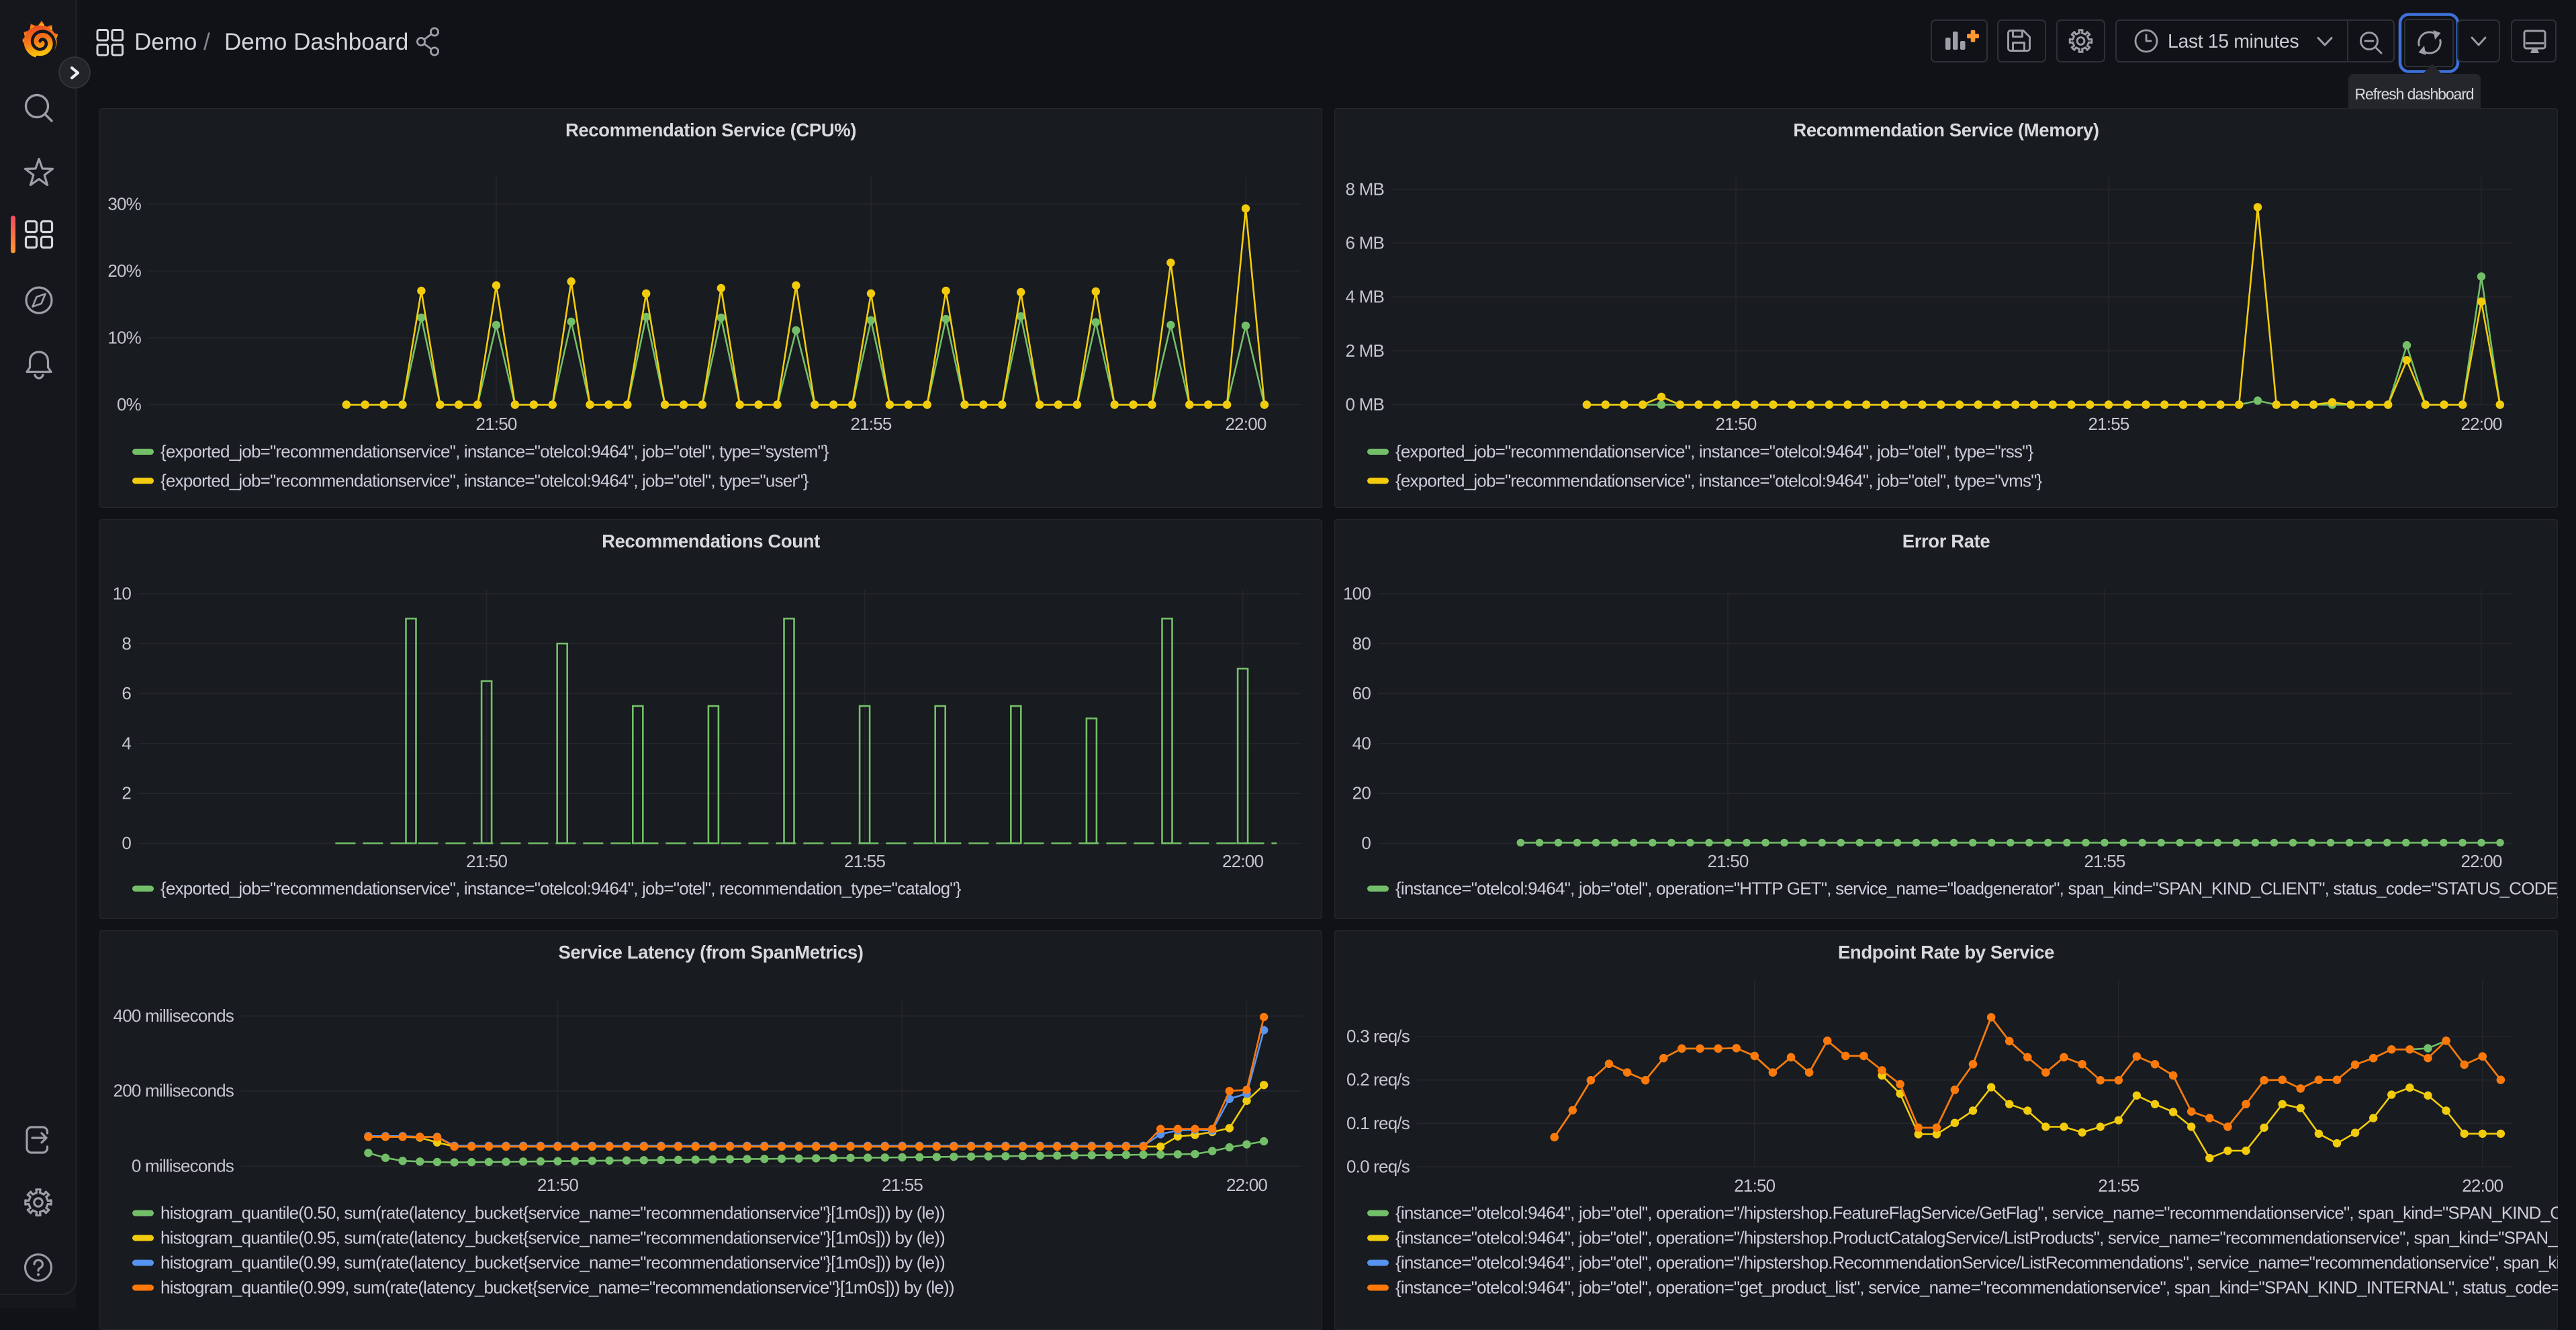  Describe the element at coordinates (1365, 404) in the screenshot. I see `svg-text: 0 MB` at that location.